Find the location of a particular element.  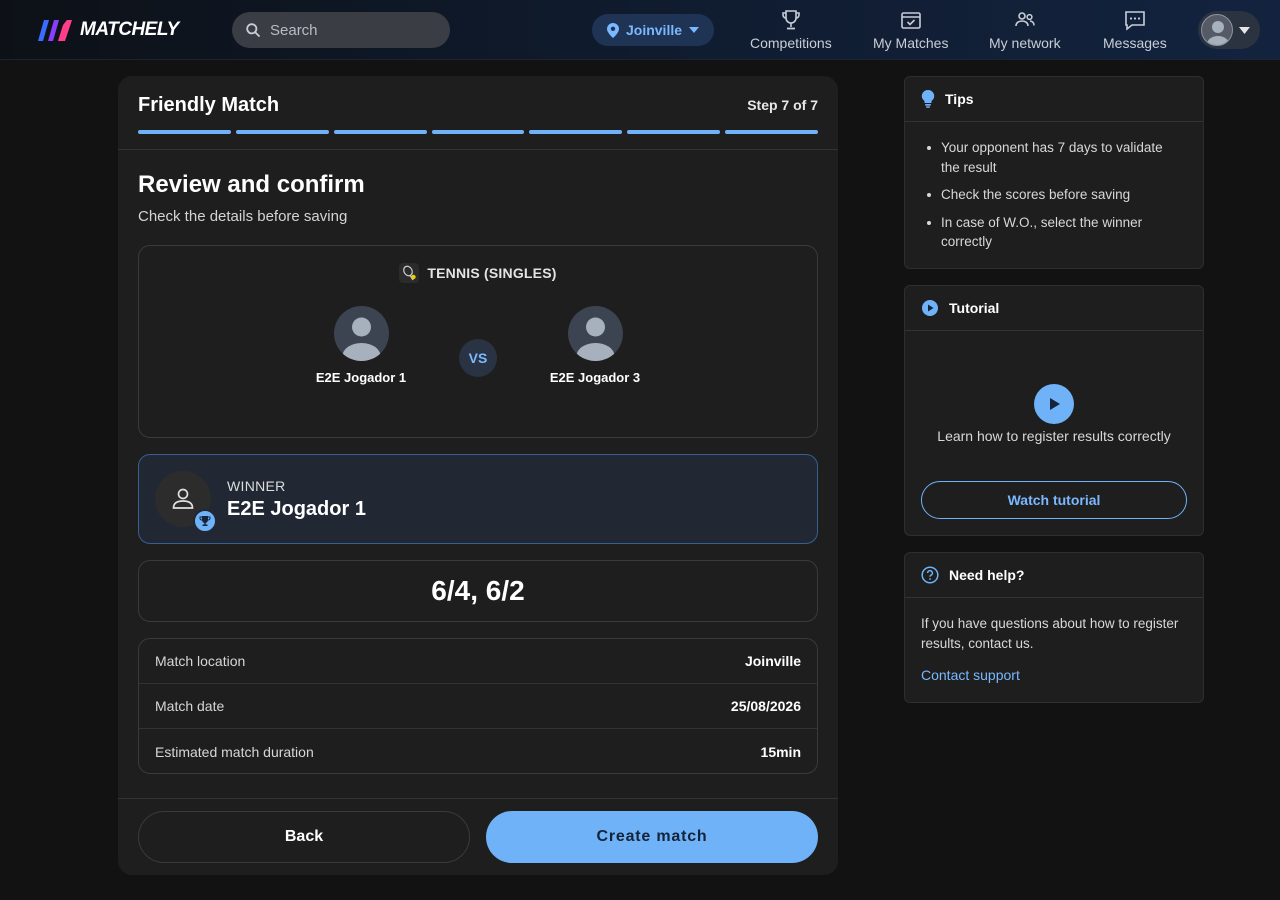

play-video-button is located at coordinates (1054, 404).